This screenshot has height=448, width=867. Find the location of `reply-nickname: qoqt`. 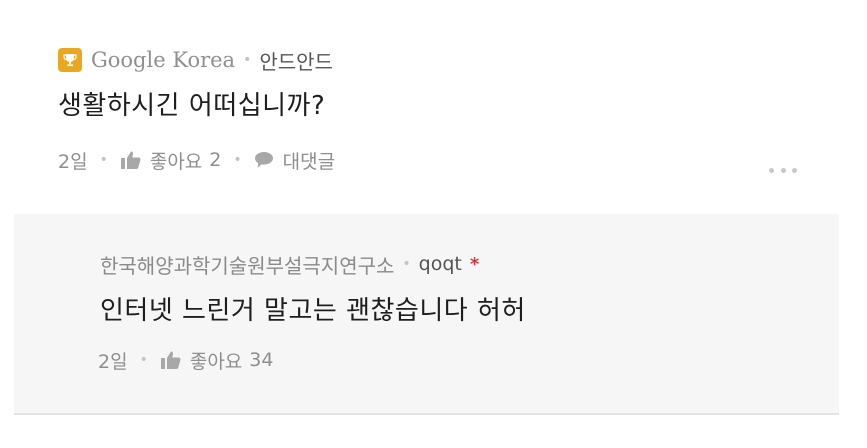

reply-nickname: qoqt is located at coordinates (440, 264).